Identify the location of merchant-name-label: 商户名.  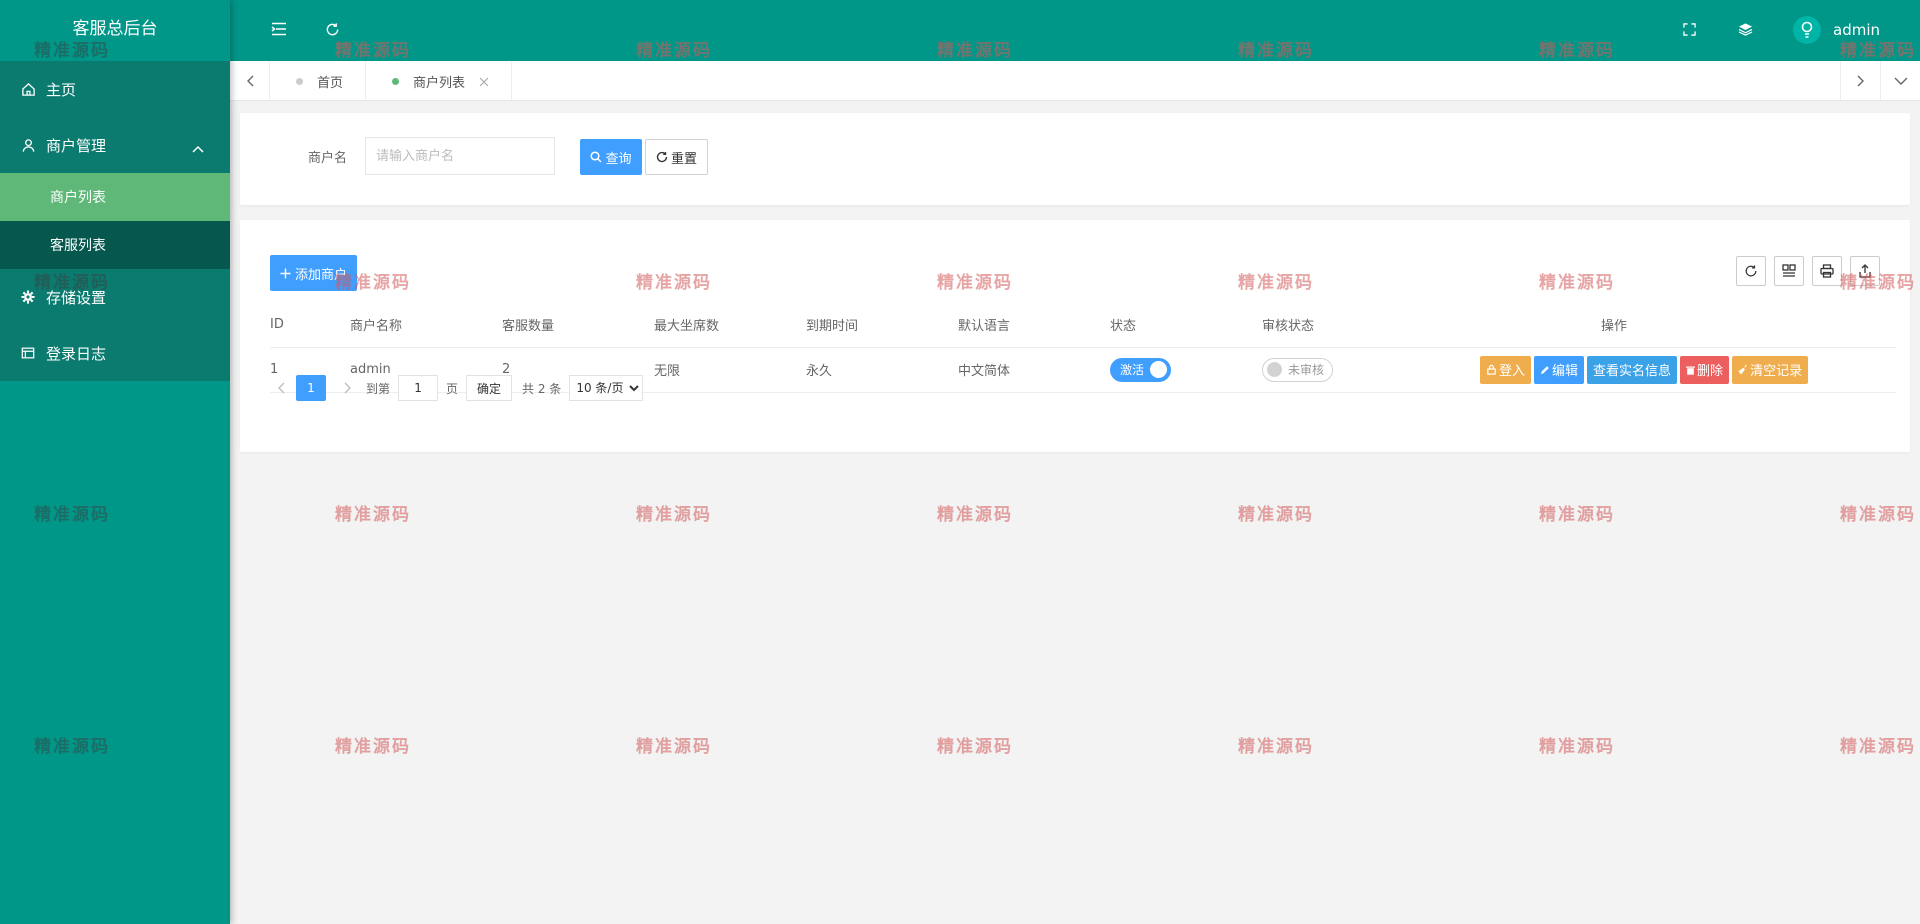
(328, 158).